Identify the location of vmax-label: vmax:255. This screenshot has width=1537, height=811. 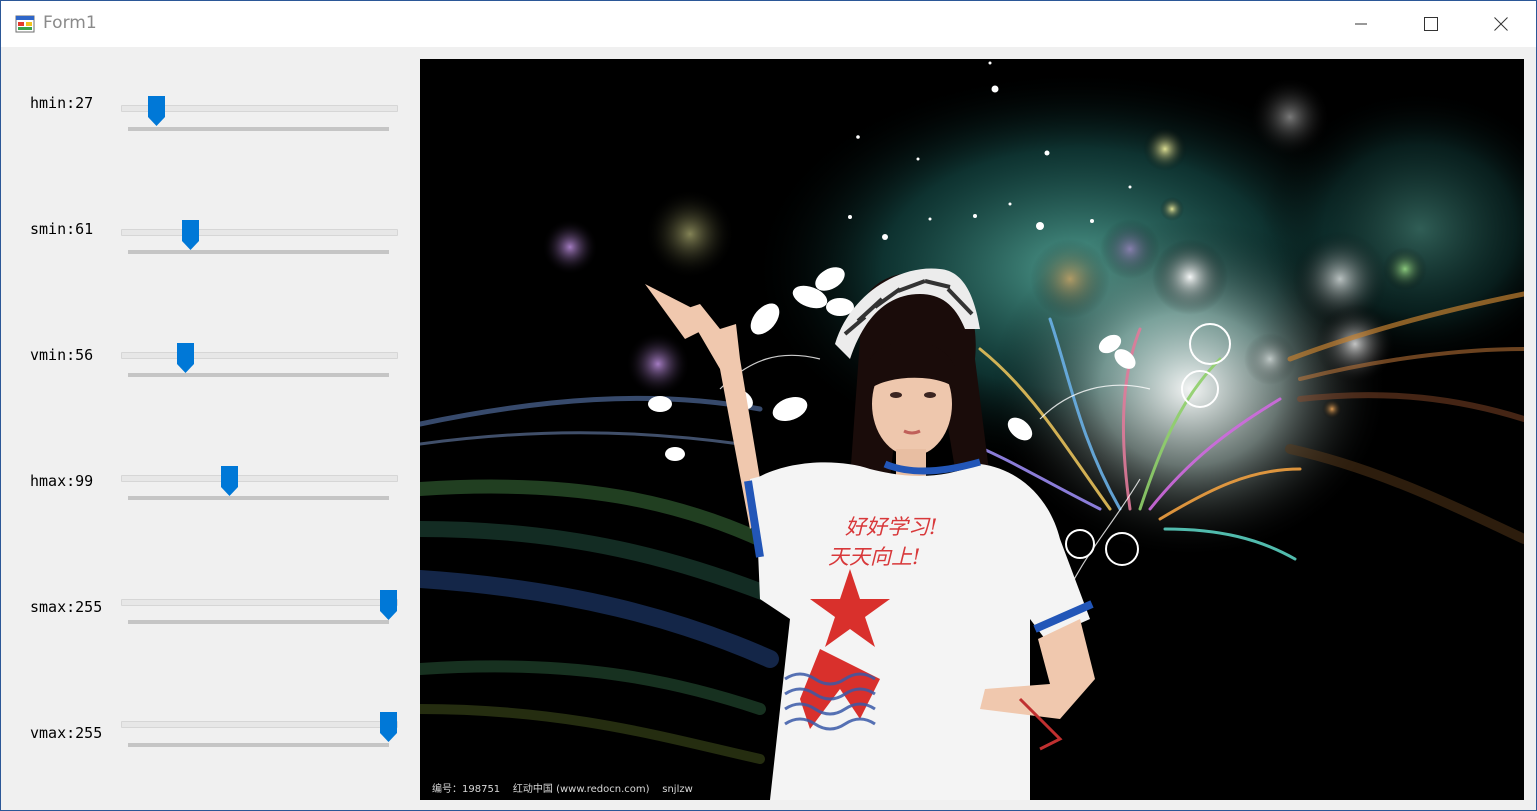
(66, 733).